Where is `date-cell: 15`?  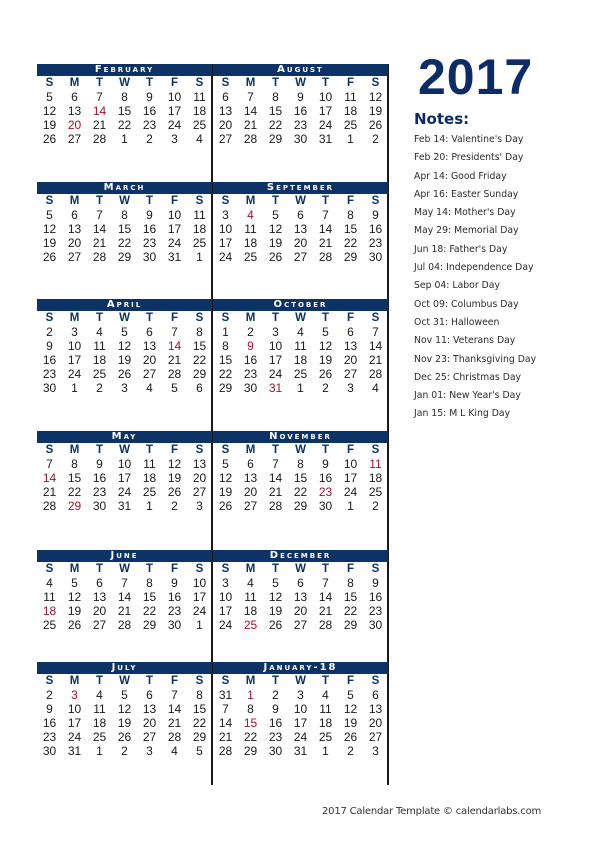 date-cell: 15 is located at coordinates (199, 709).